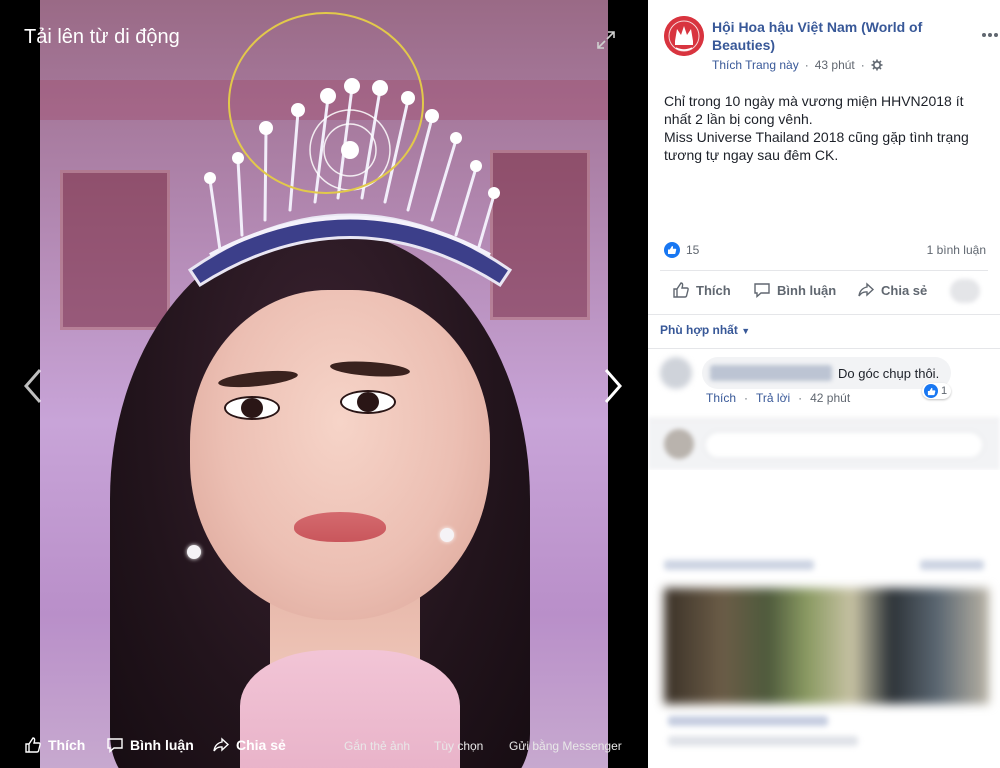 This screenshot has width=1000, height=768. I want to click on share-button: Chia sẻ, so click(892, 290).